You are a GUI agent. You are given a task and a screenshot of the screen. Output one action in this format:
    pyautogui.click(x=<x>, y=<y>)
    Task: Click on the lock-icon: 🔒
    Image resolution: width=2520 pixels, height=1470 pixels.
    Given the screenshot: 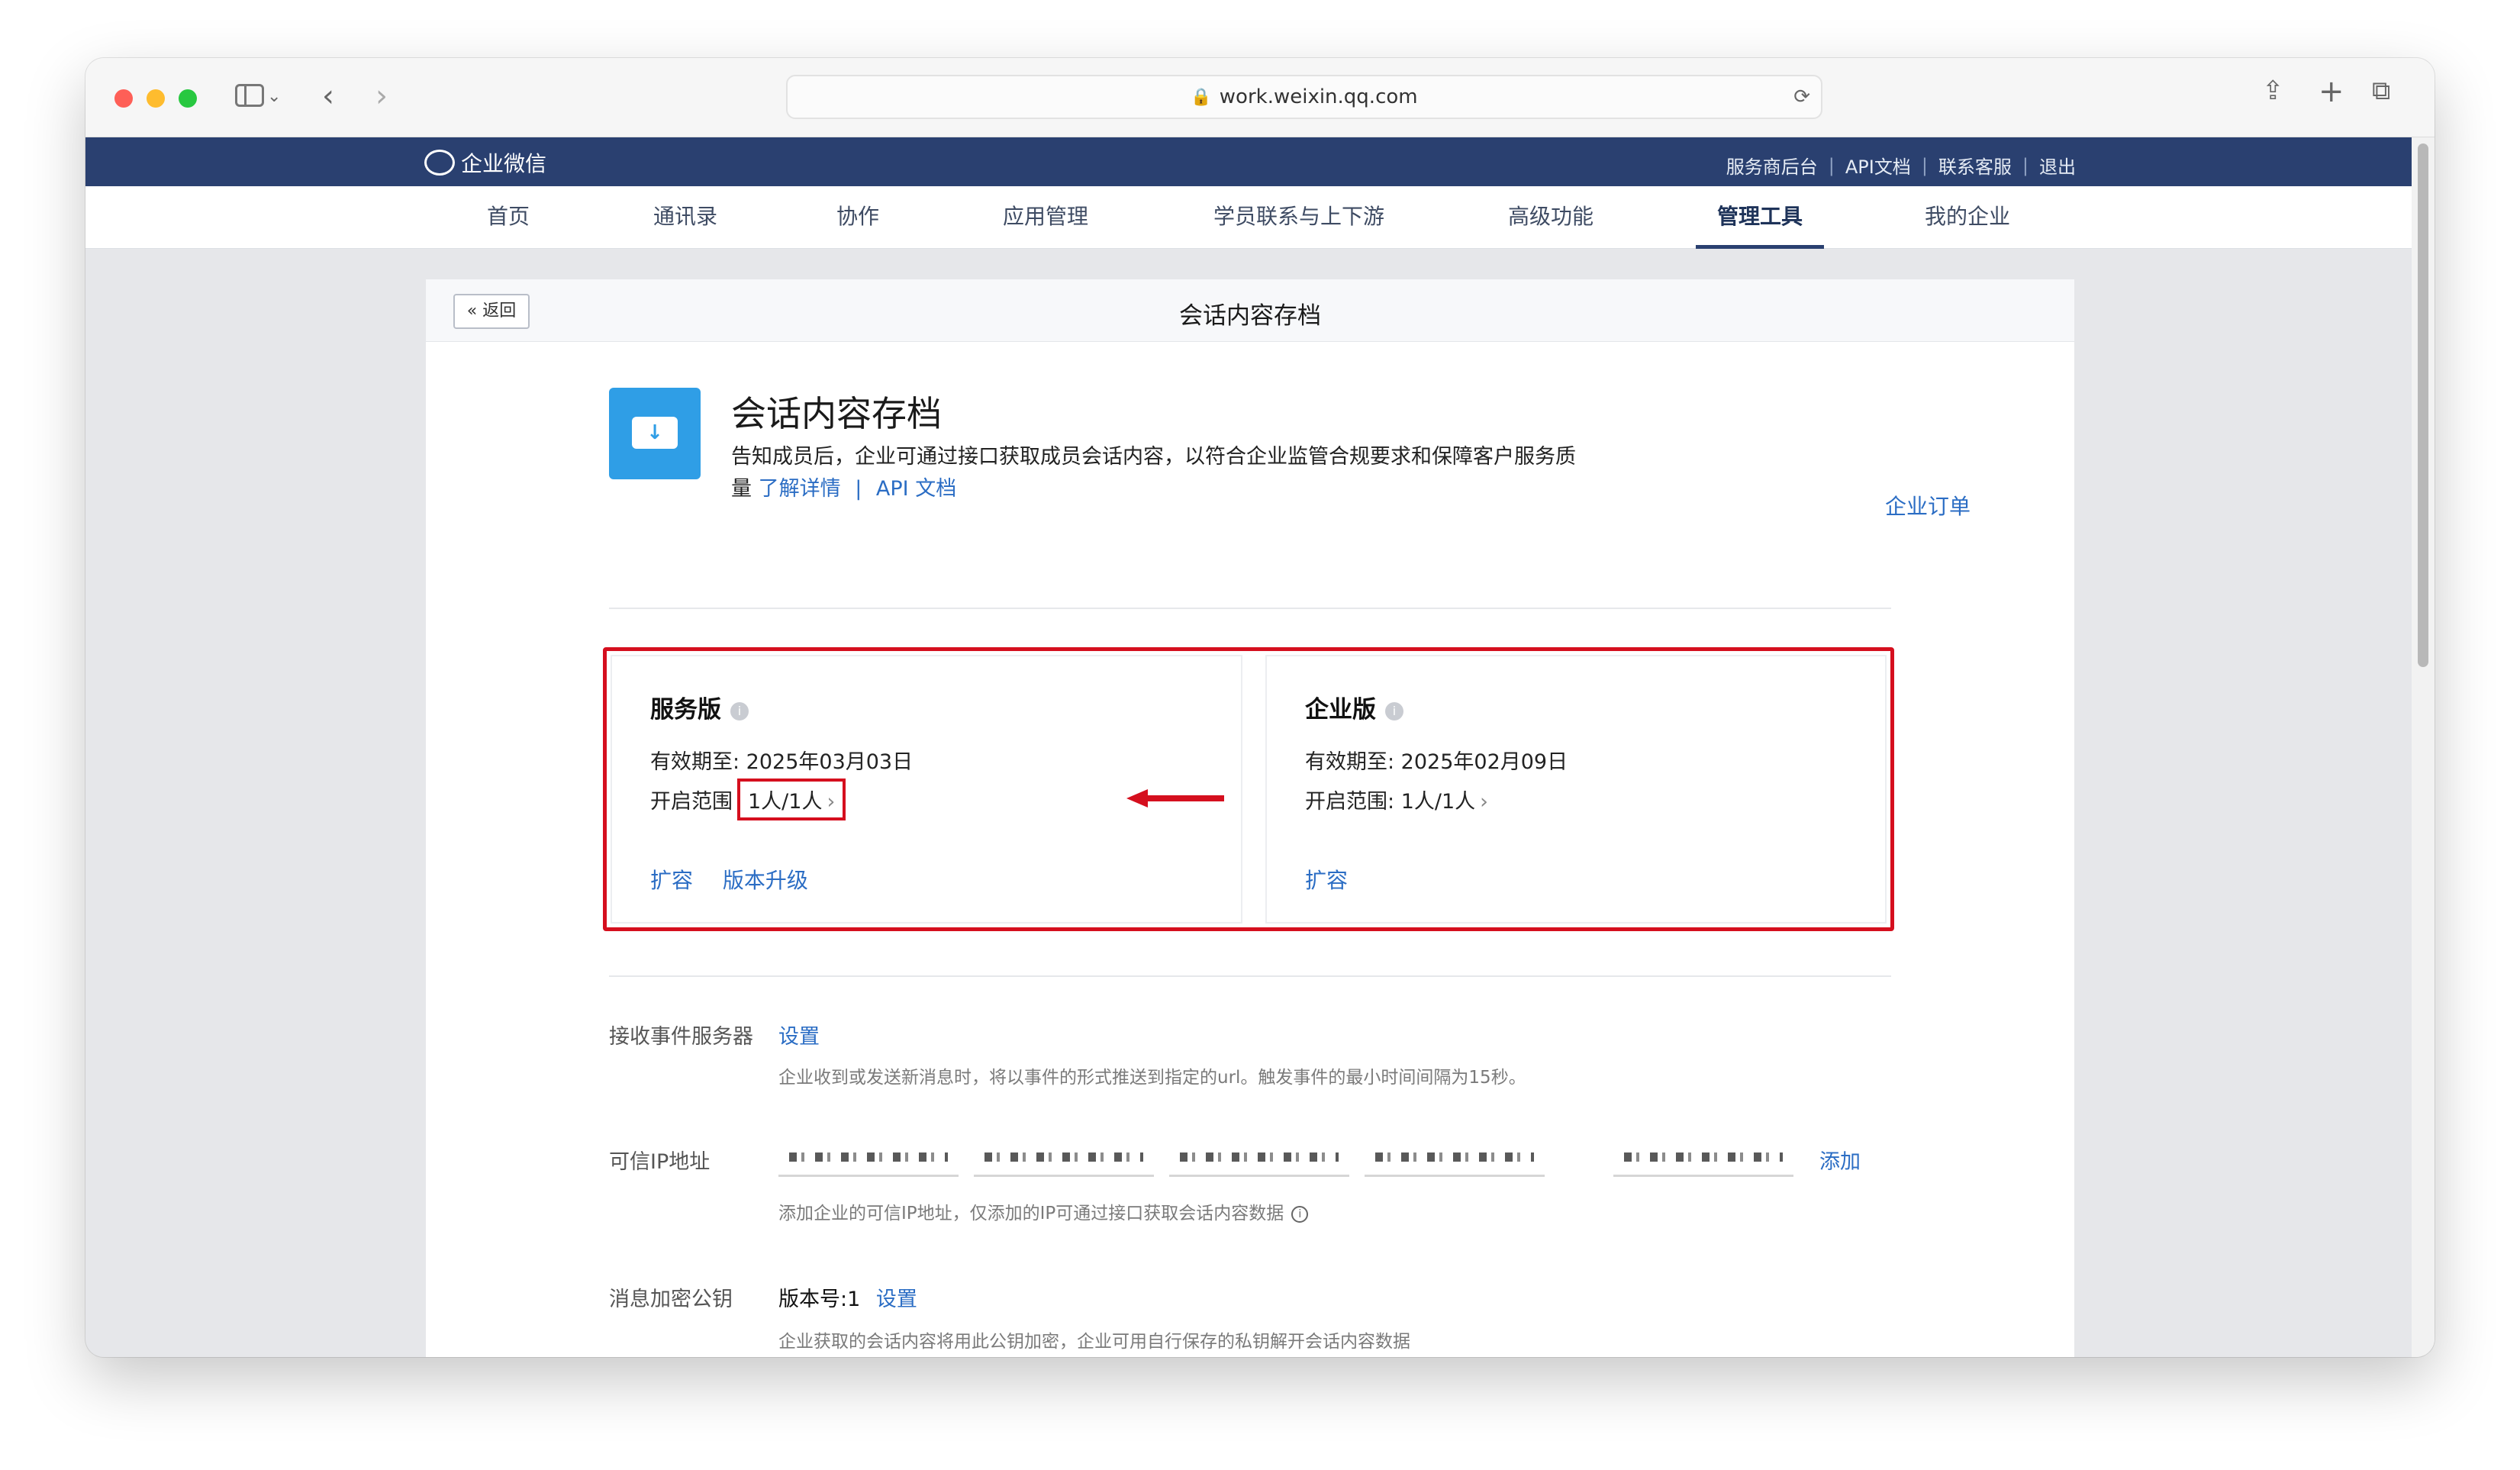 What is the action you would take?
    pyautogui.click(x=1201, y=97)
    